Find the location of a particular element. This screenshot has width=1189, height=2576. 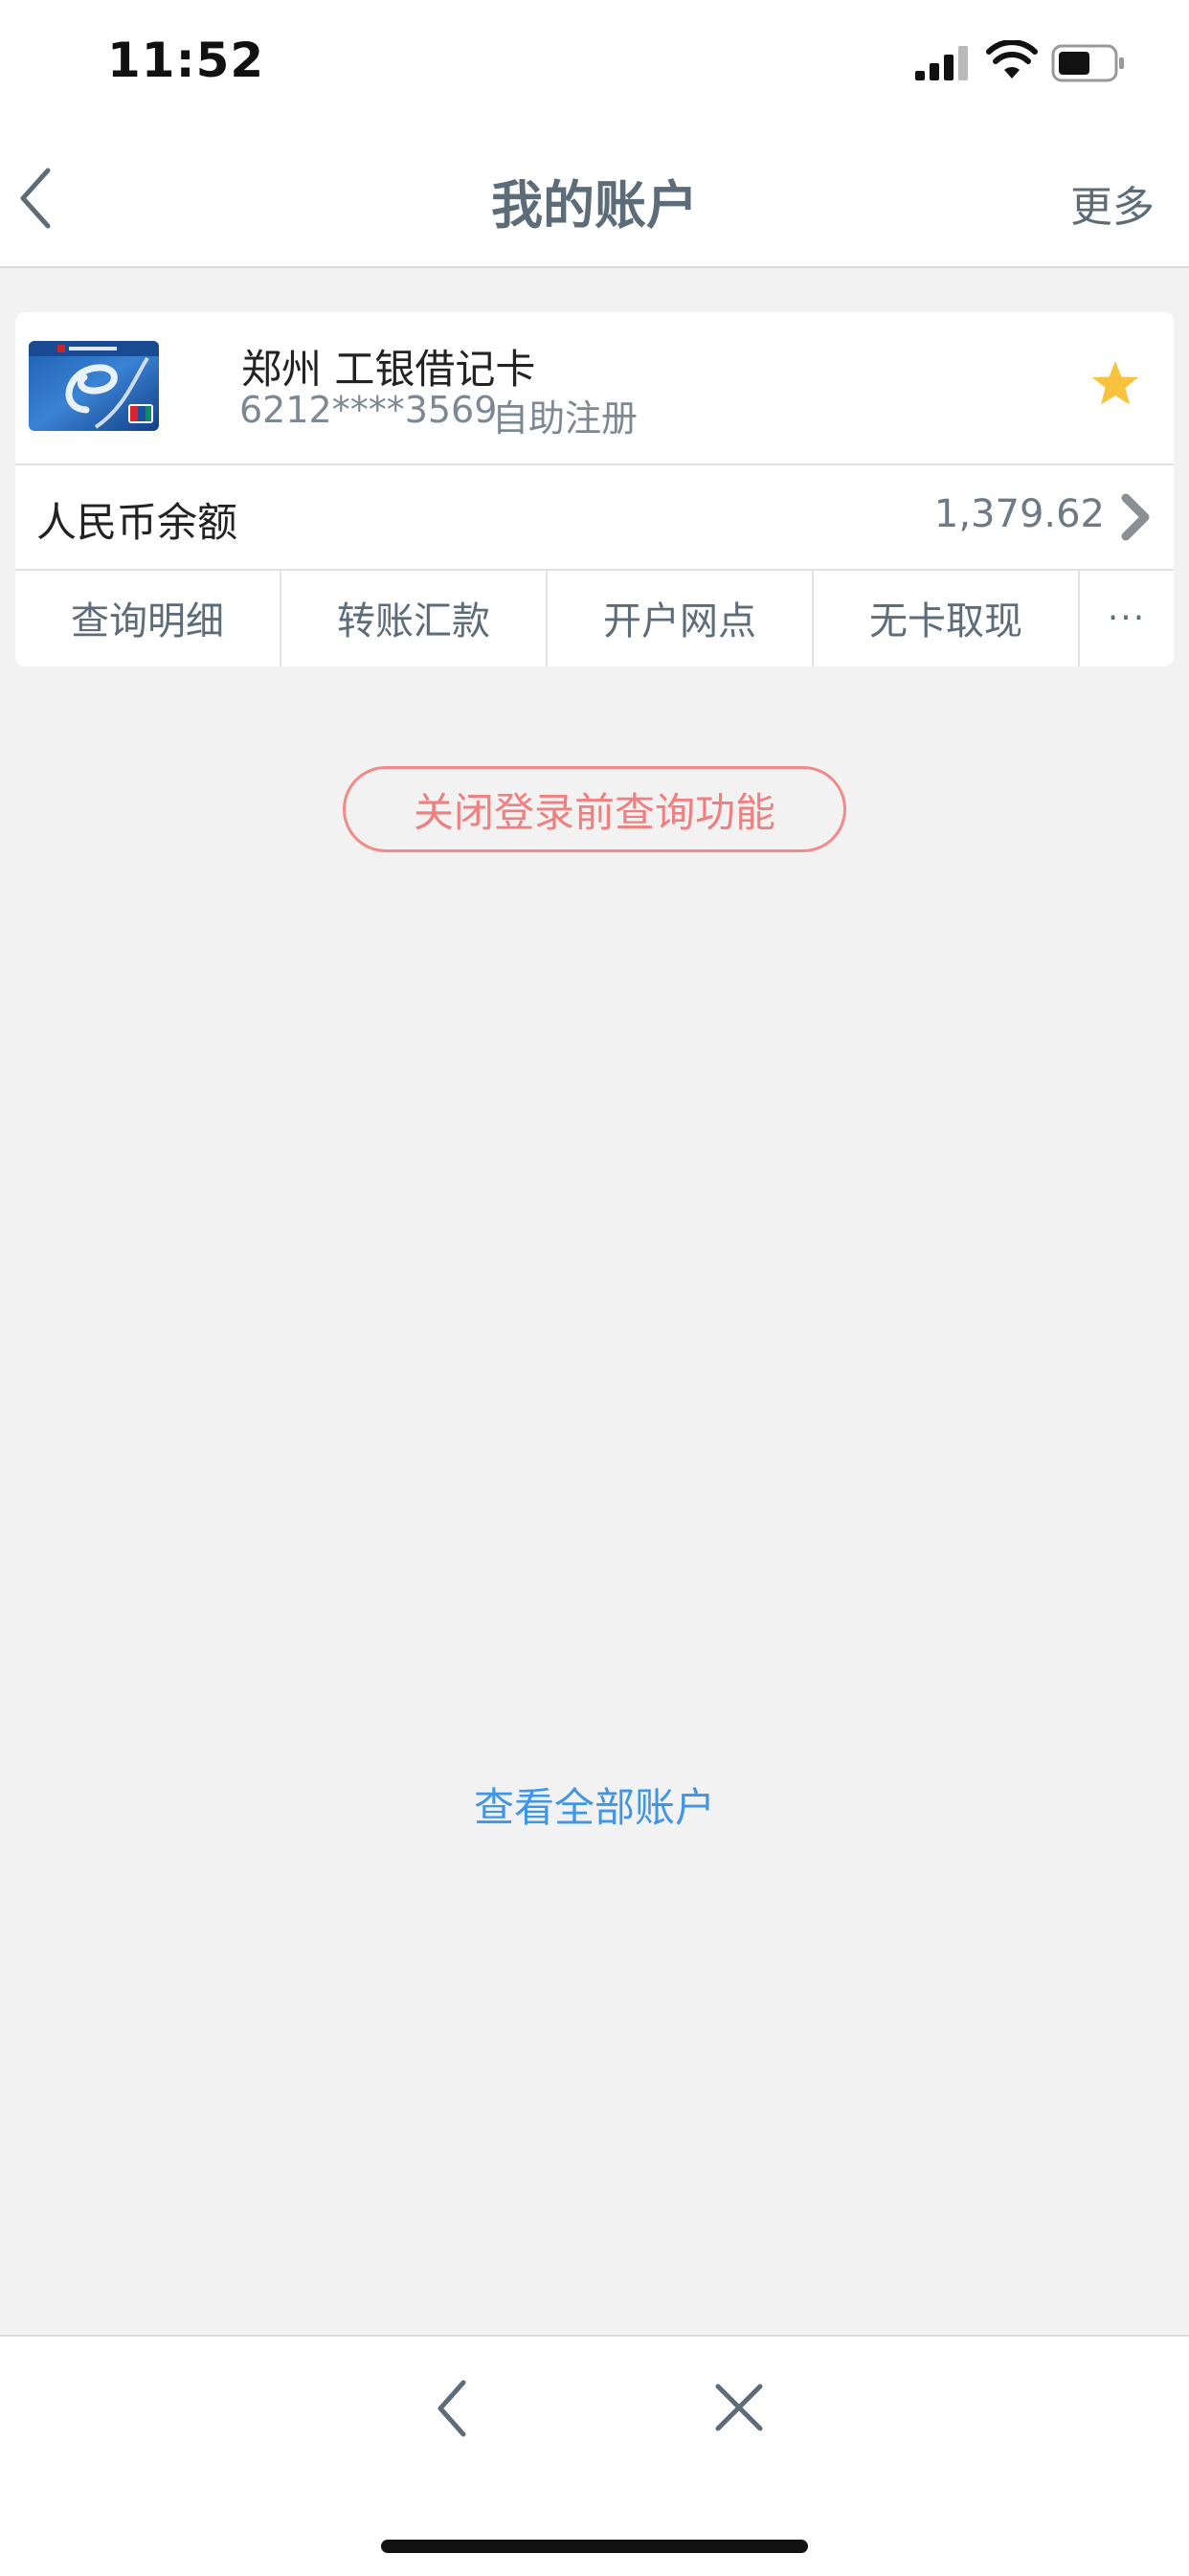

balance-label: 人民币余额 is located at coordinates (137, 522).